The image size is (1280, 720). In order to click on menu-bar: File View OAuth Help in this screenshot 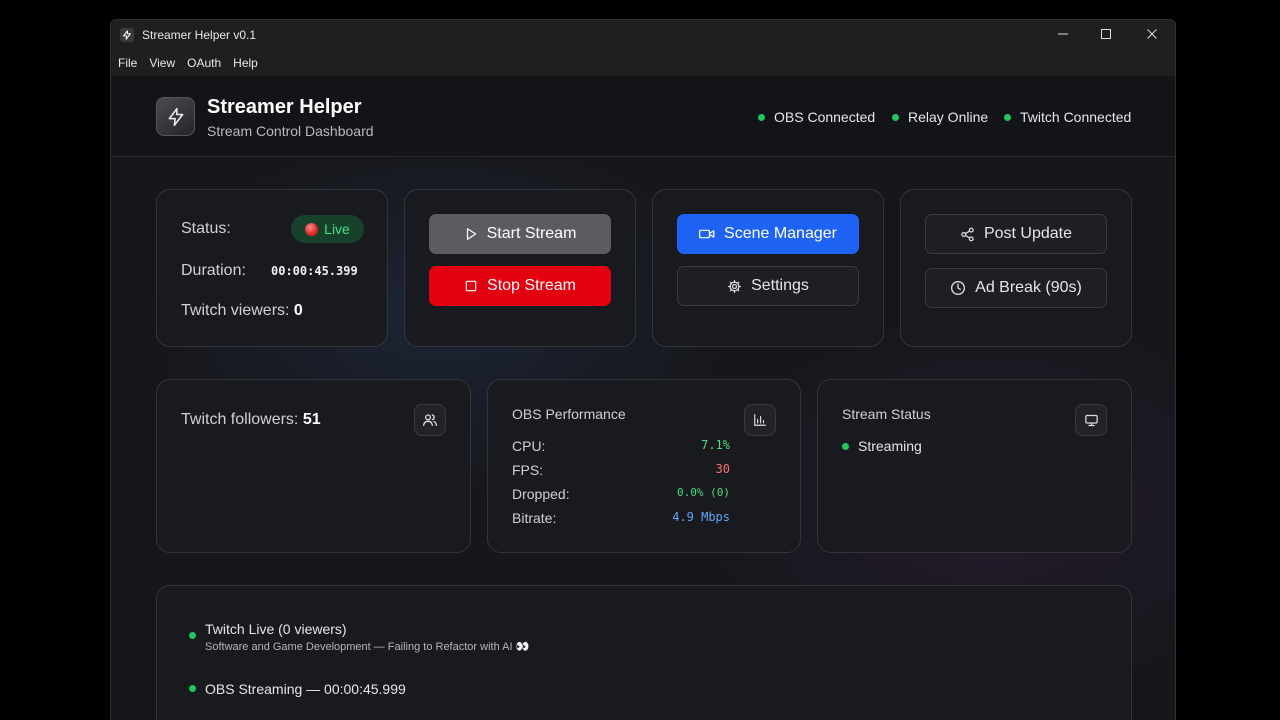, I will do `click(643, 63)`.